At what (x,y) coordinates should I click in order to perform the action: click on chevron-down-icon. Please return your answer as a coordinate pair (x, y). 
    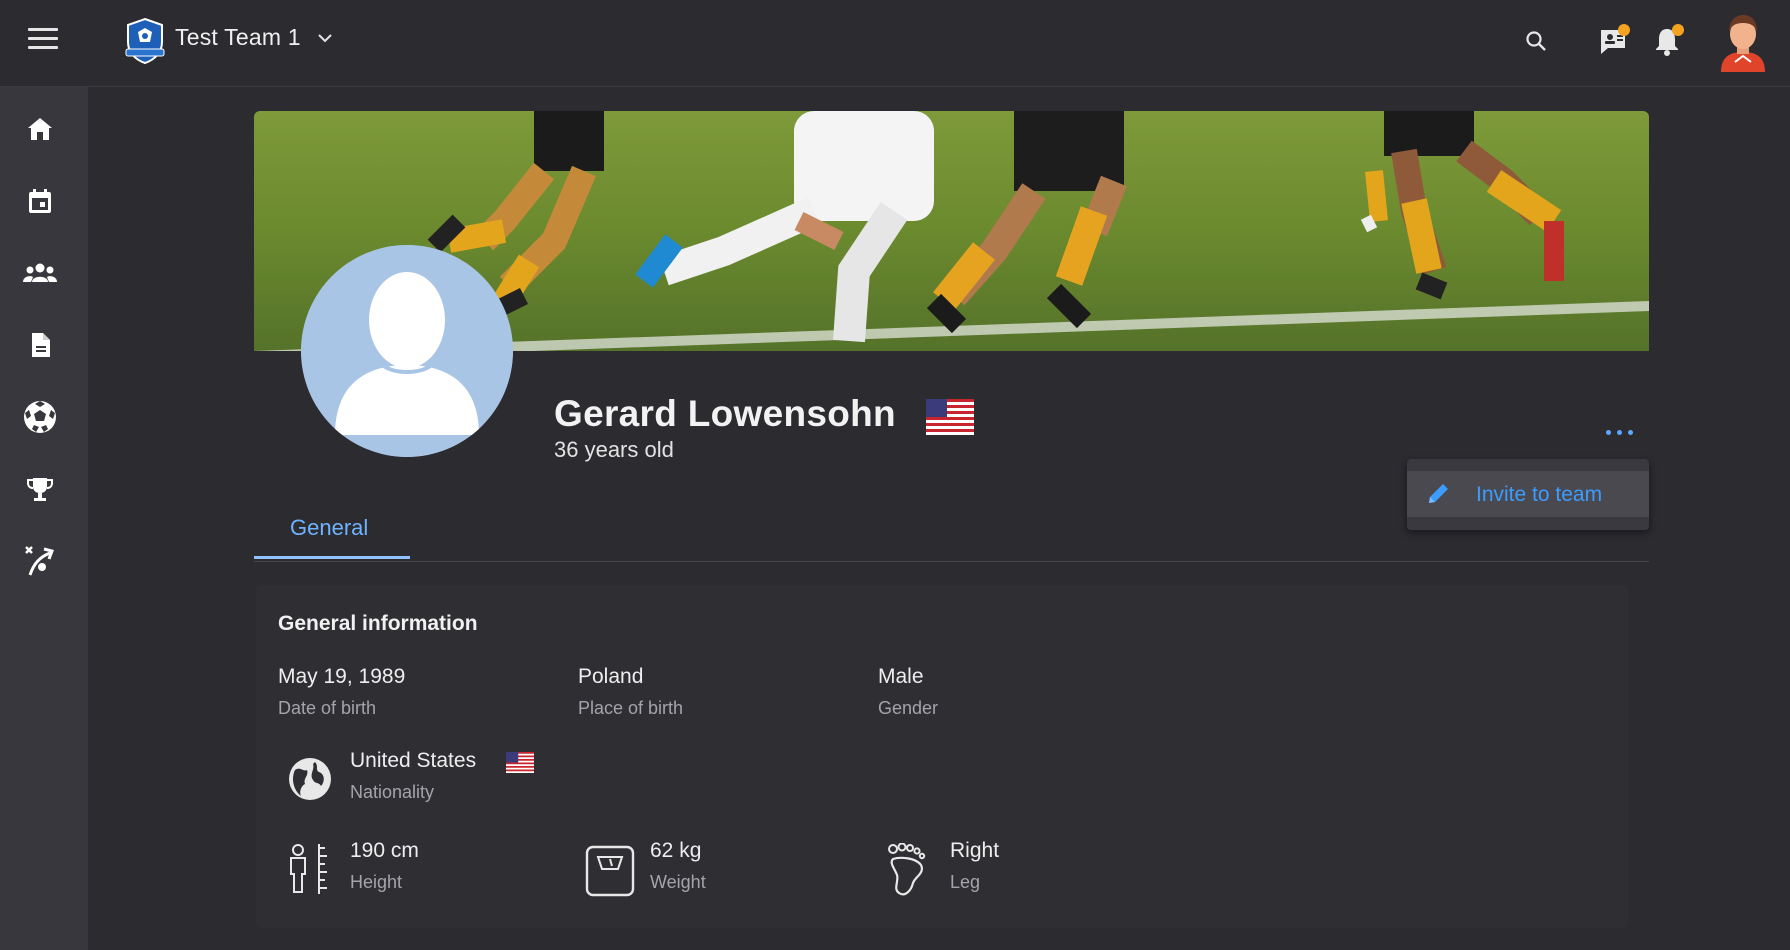
    Looking at the image, I should click on (325, 38).